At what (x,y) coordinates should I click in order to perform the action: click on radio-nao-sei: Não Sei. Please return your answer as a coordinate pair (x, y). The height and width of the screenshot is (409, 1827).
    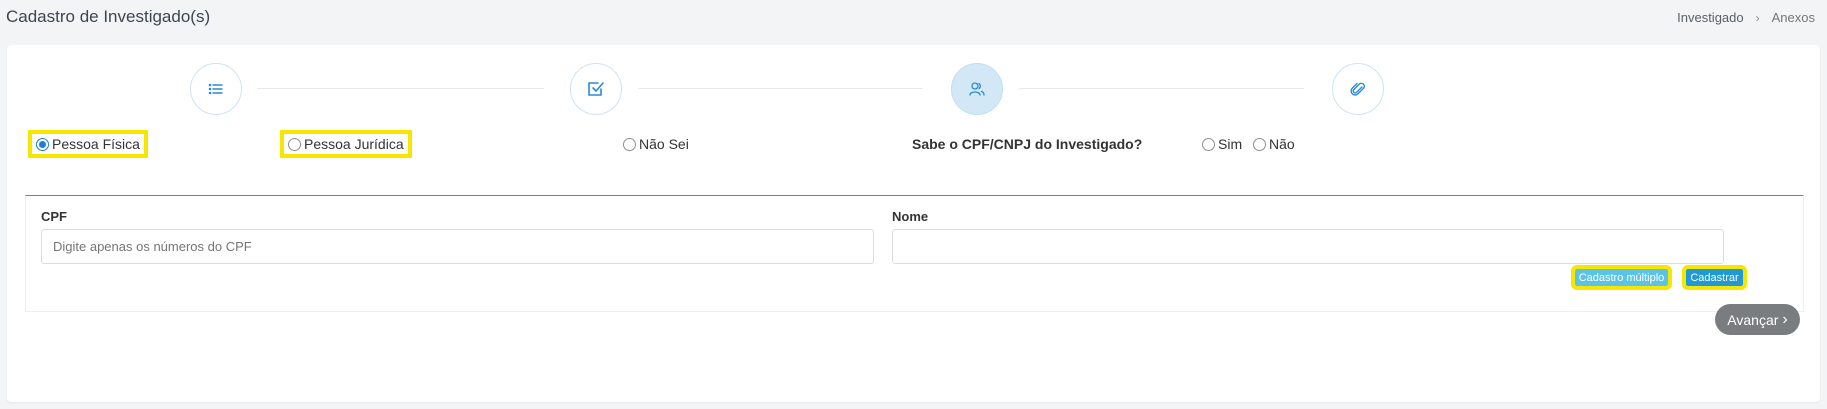
    Looking at the image, I should click on (656, 144).